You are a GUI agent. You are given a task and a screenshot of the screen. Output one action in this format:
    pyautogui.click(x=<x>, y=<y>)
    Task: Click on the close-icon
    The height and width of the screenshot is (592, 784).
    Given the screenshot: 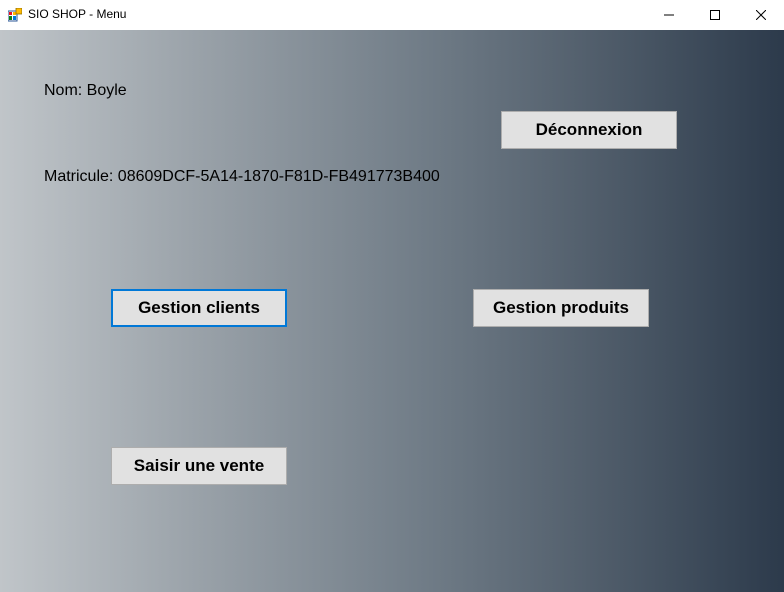 What is the action you would take?
    pyautogui.click(x=761, y=15)
    